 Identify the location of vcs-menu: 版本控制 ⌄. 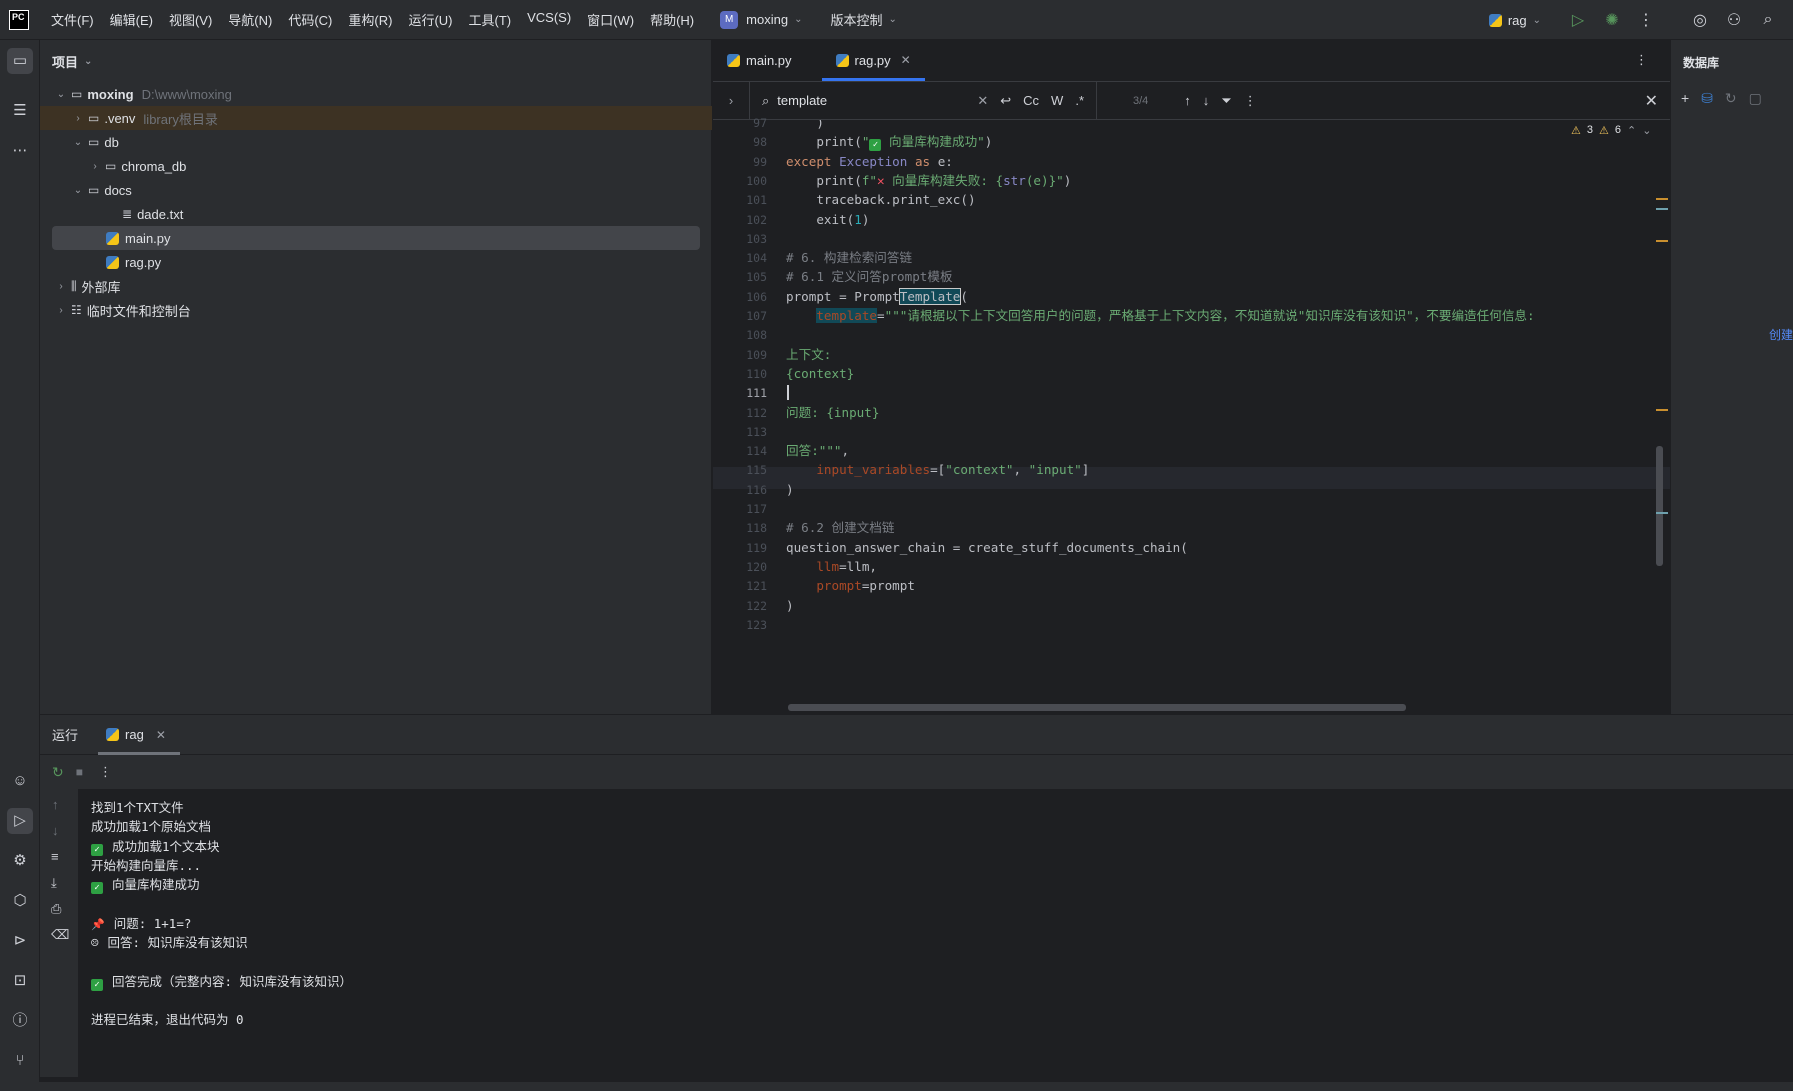
(863, 19).